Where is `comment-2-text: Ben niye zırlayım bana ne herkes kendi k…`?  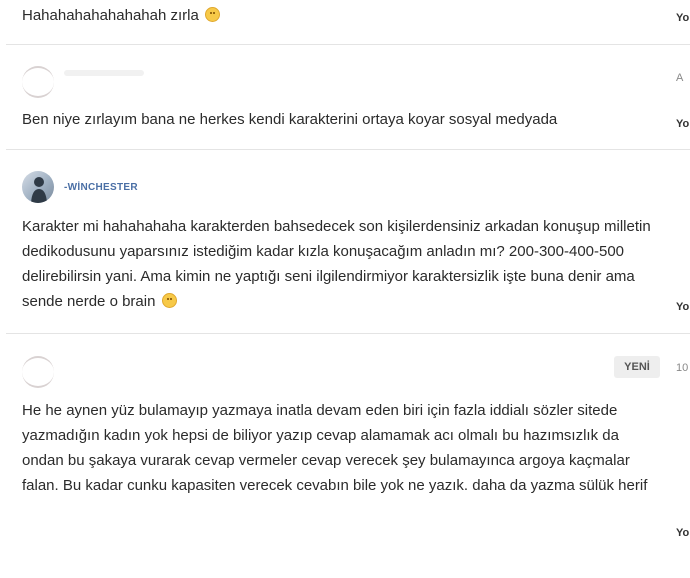
comment-2-text: Ben niye zırlayım bana ne herkes kendi k… is located at coordinates (290, 119).